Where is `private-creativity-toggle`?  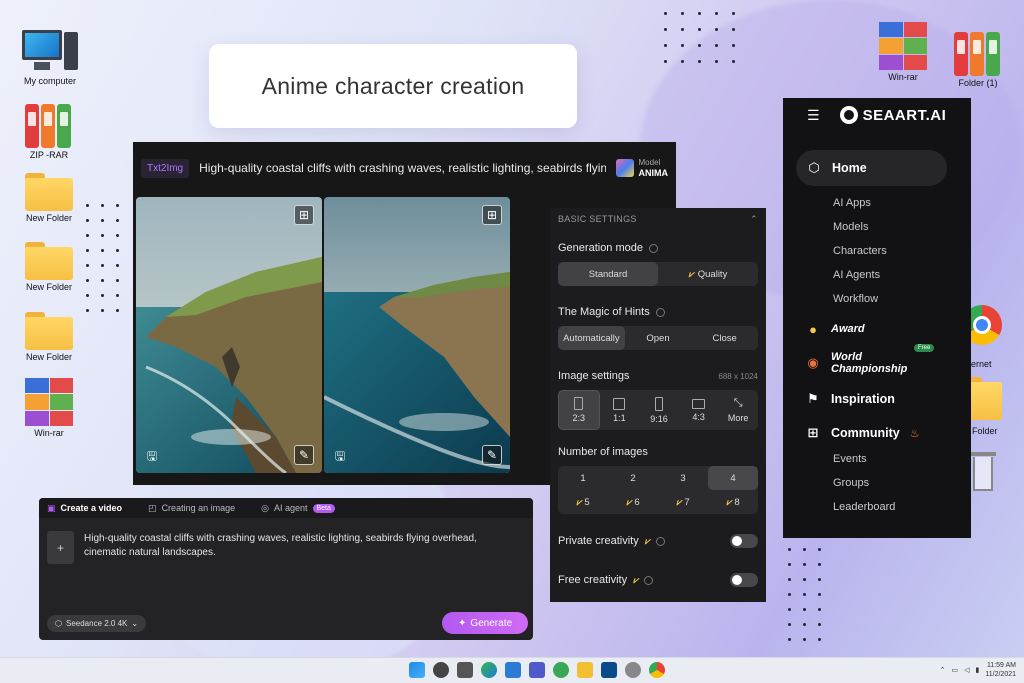
private-creativity-toggle is located at coordinates (744, 541).